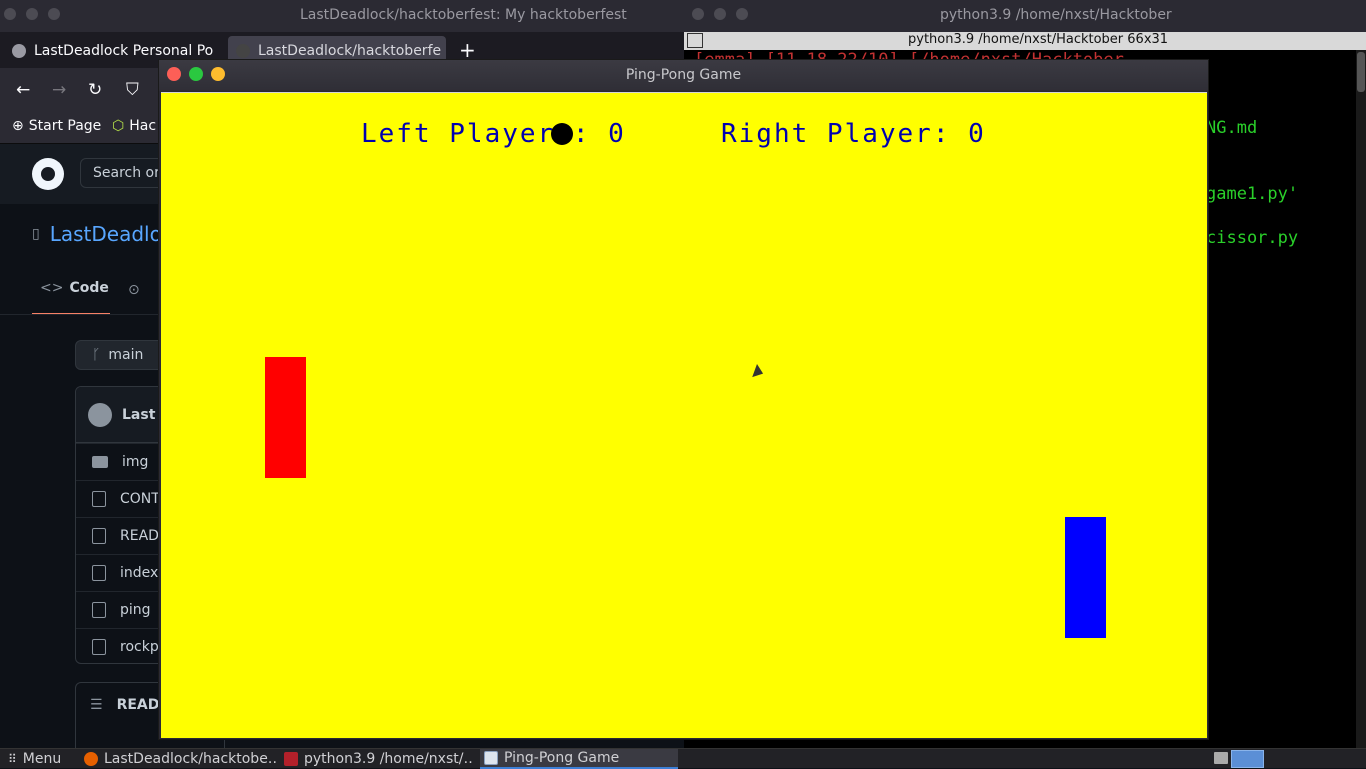 Image resolution: width=1366 pixels, height=769 pixels. I want to click on terminal-scrollbar, so click(1361, 399).